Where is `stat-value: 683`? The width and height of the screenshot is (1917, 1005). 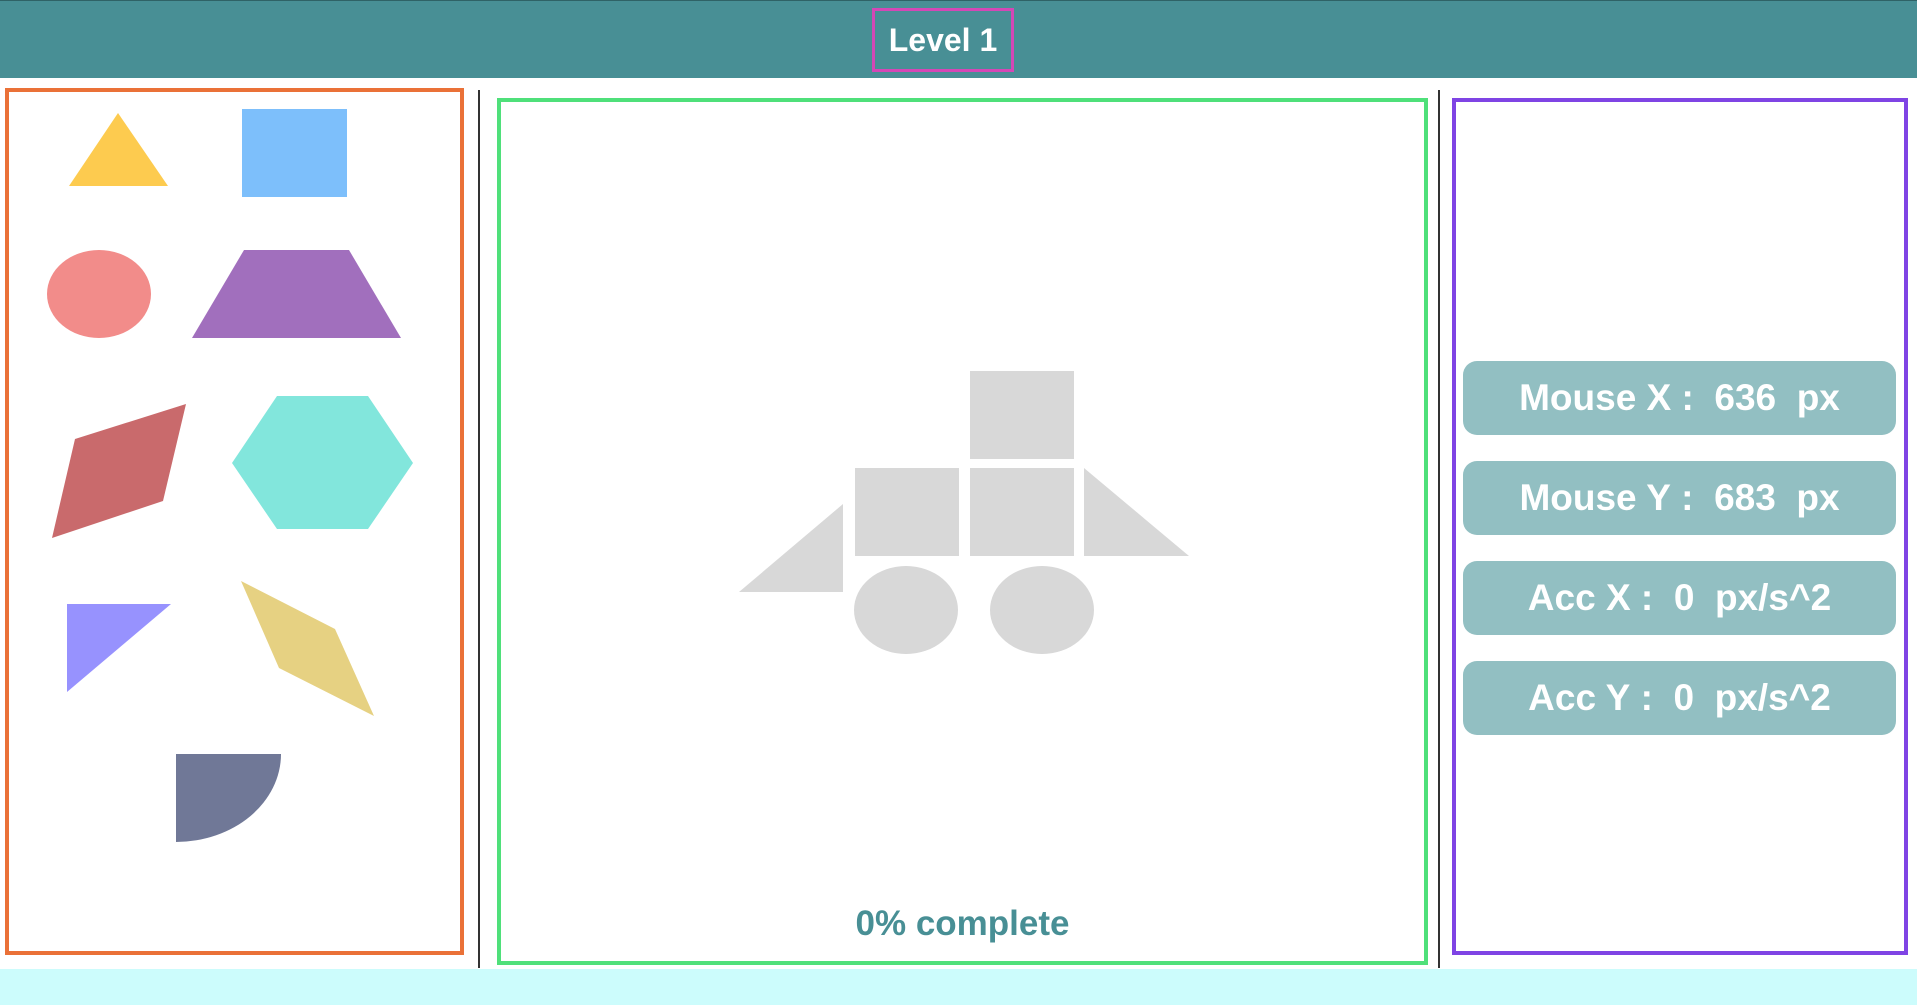
stat-value: 683 is located at coordinates (1745, 497).